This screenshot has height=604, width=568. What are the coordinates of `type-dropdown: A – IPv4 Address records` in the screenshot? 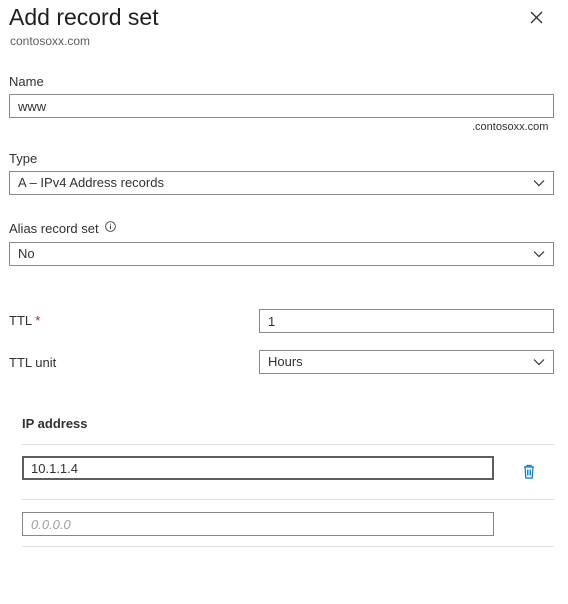 It's located at (281, 183).